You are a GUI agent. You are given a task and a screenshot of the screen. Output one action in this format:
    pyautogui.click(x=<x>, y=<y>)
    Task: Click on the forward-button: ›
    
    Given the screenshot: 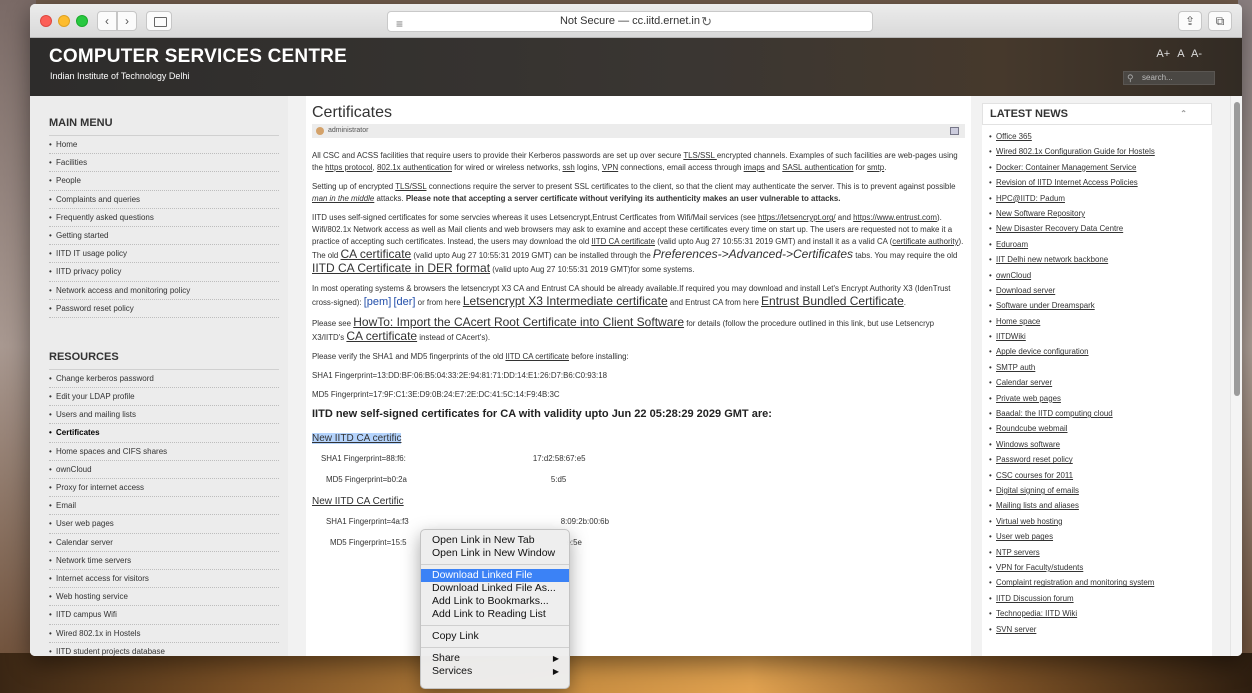 What is the action you would take?
    pyautogui.click(x=127, y=21)
    